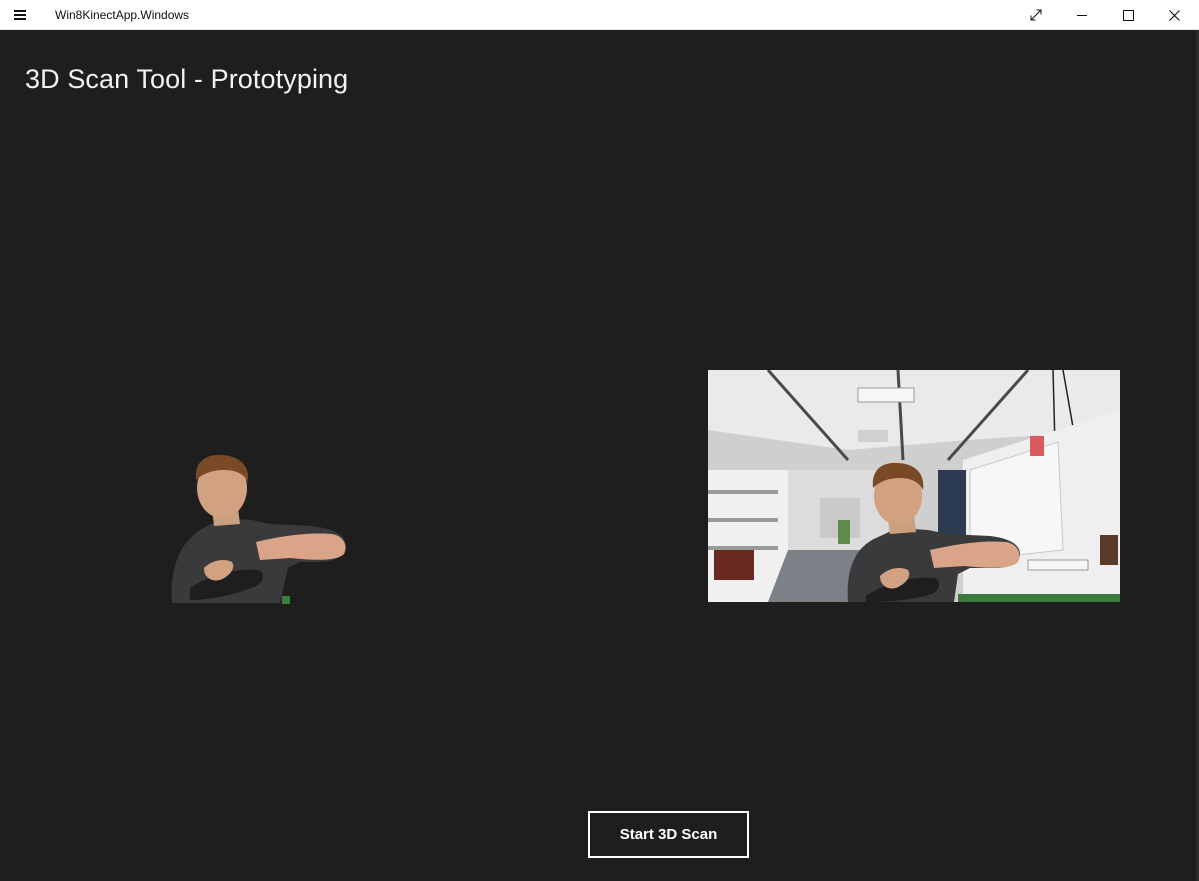 The image size is (1199, 881). I want to click on fullscreen-icon, so click(1036, 15).